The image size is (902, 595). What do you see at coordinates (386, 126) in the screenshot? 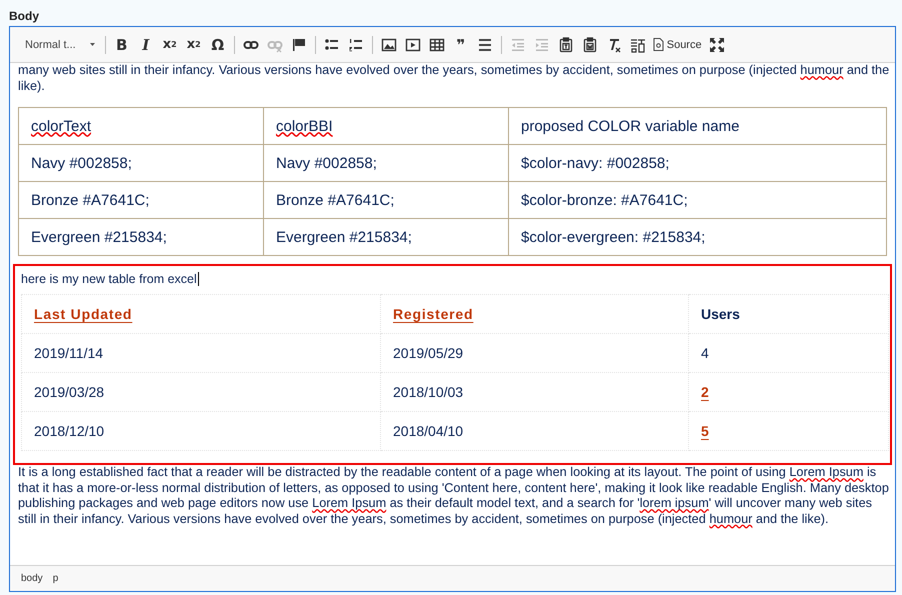
I see `table-cell: colorBBI` at bounding box center [386, 126].